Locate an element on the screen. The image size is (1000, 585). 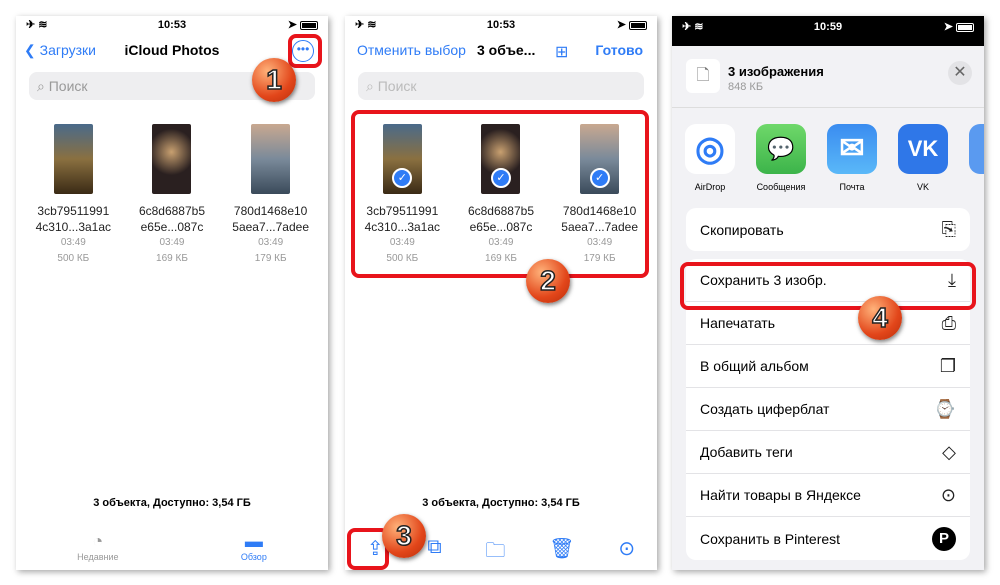
folder-icon: ▬ is located at coordinates (253, 541).